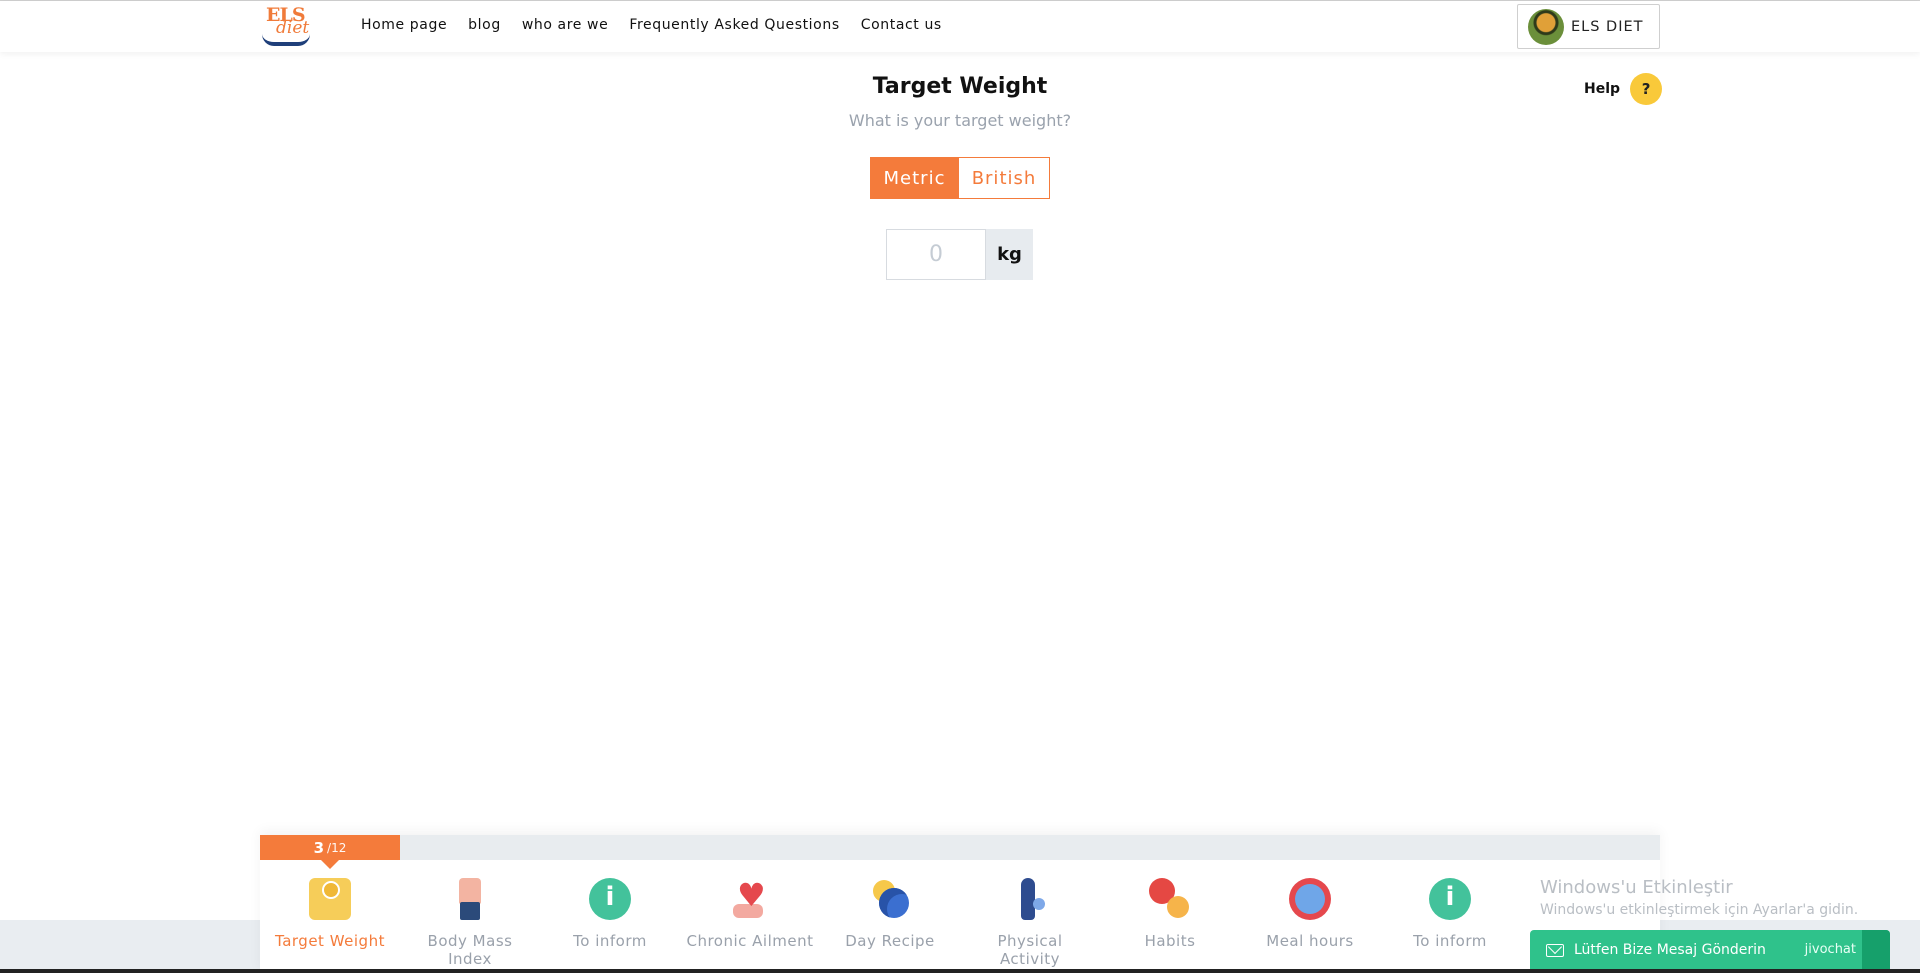 This screenshot has width=1920, height=973. I want to click on heart-hand-icon, so click(750, 898).